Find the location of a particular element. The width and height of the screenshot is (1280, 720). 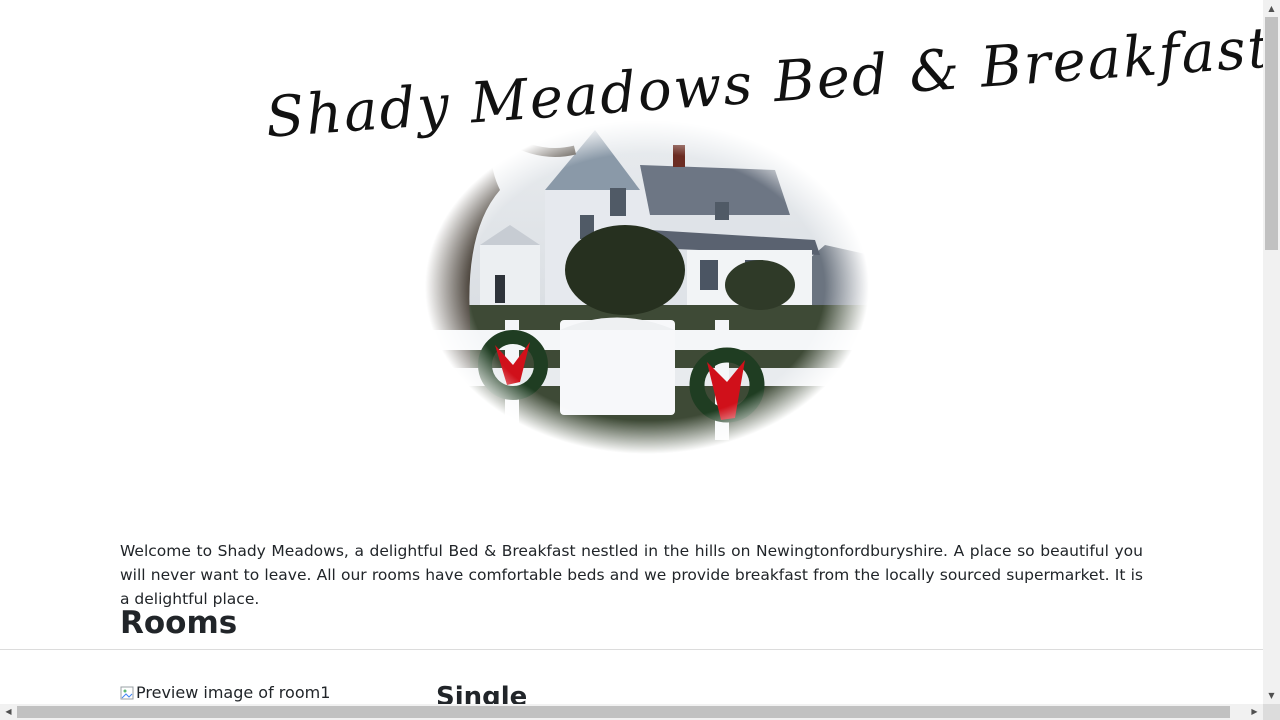

triangle-down-icon: ▼ is located at coordinates (1271, 695).